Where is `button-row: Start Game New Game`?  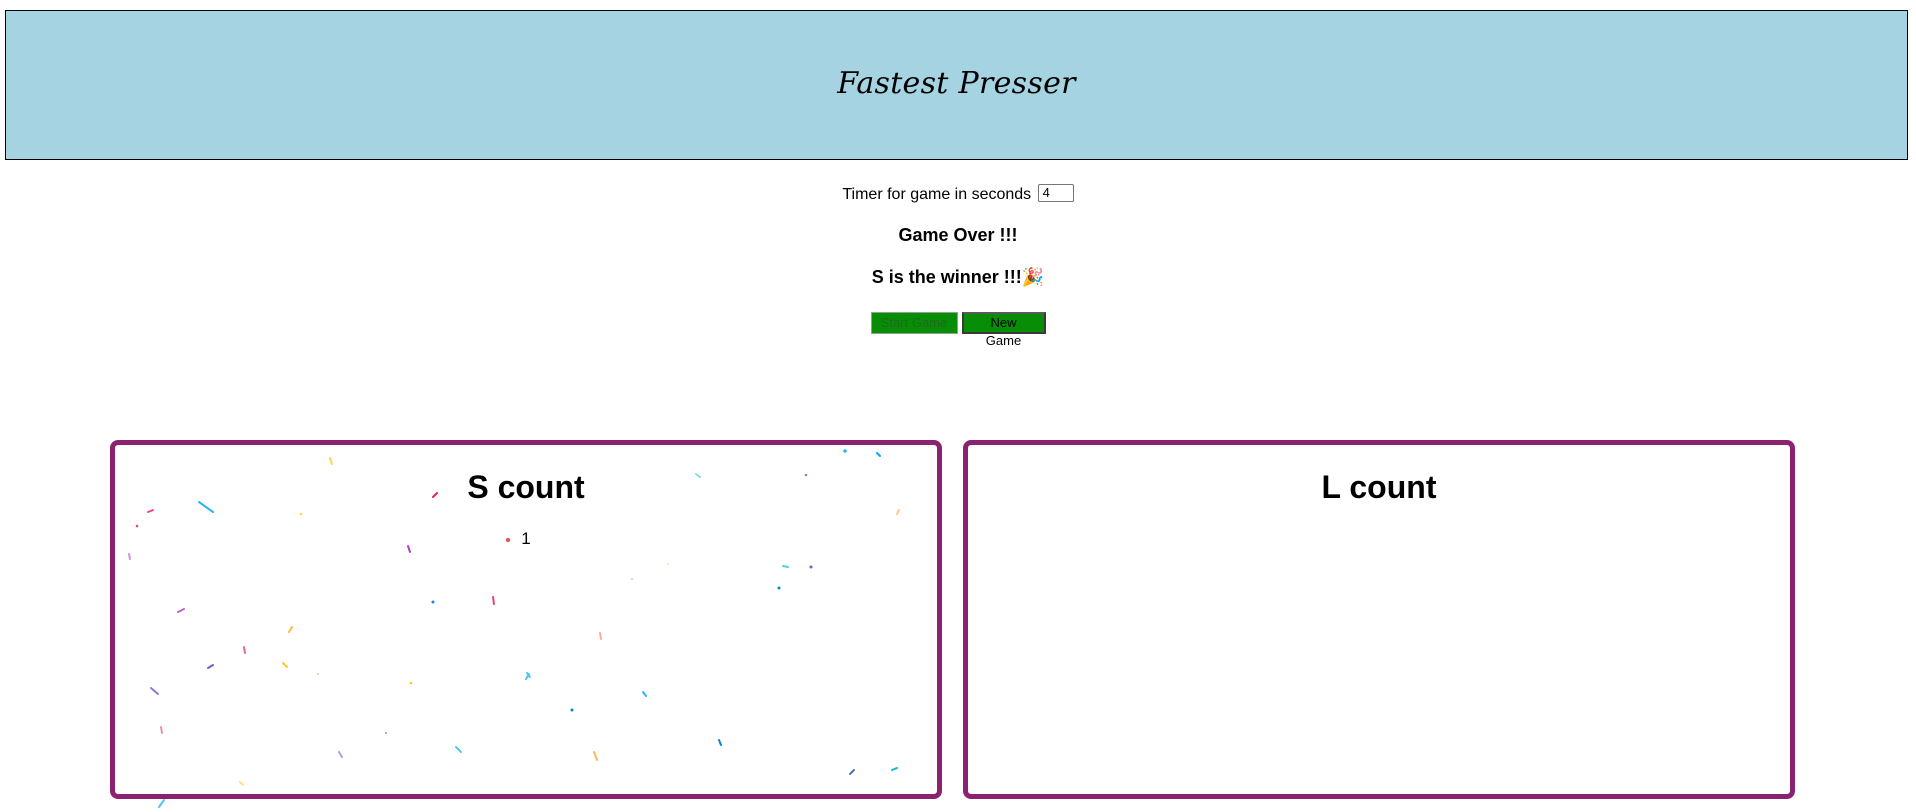 button-row: Start Game New Game is located at coordinates (958, 330).